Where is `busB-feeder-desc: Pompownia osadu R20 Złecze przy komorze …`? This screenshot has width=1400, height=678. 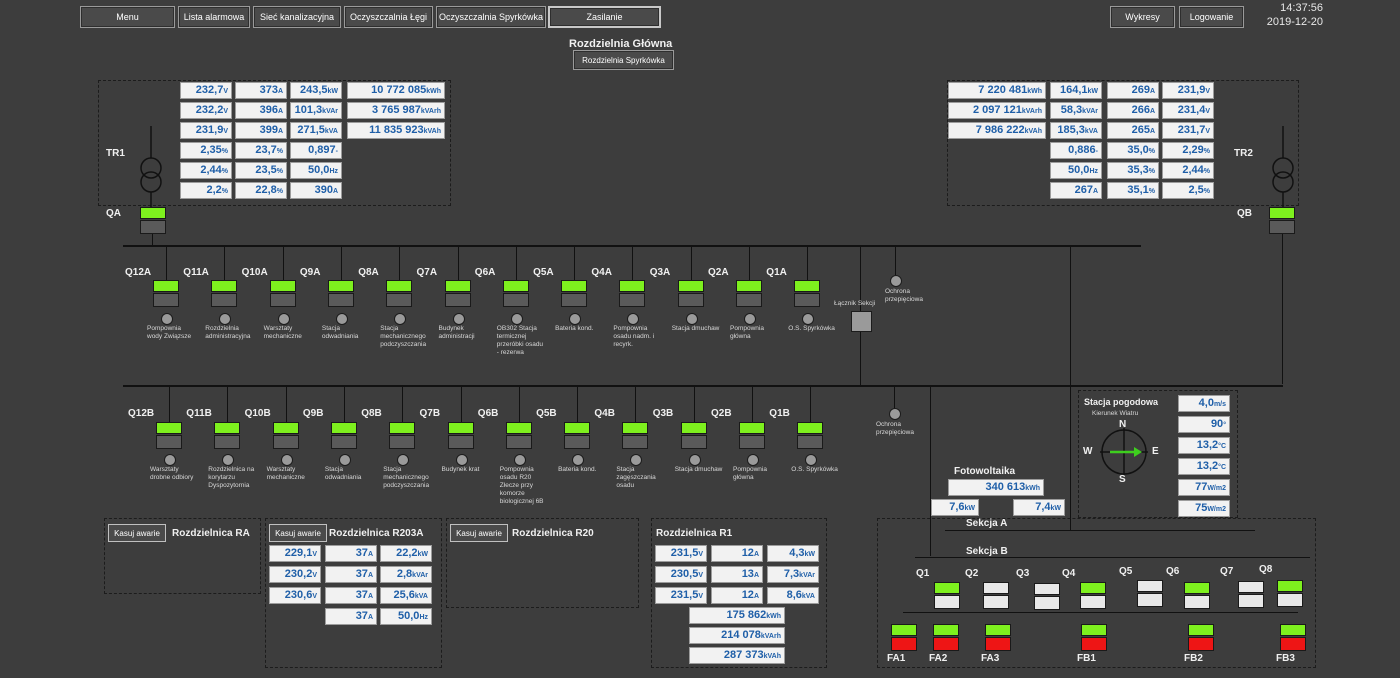
busB-feeder-desc: Pompownia osadu R20 Złecze przy komorze … is located at coordinates (521, 485).